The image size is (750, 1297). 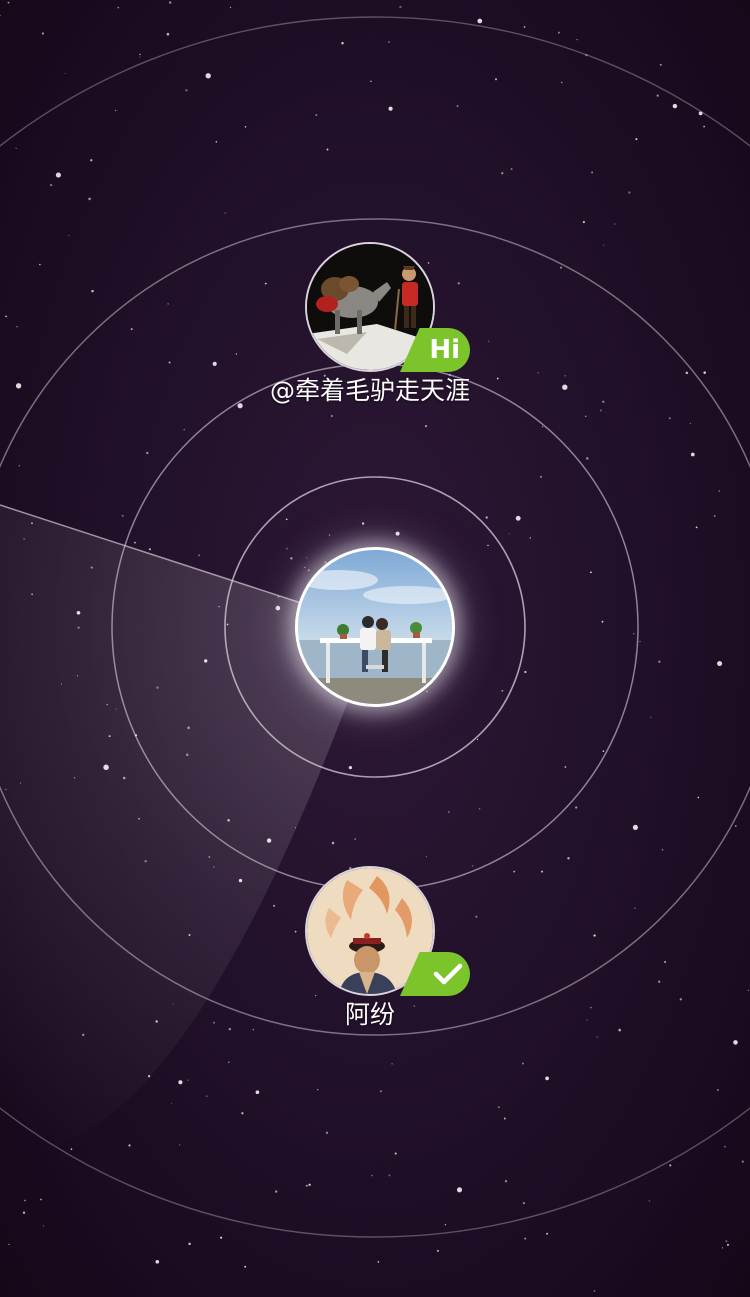 What do you see at coordinates (375, 627) in the screenshot?
I see `my-avatar` at bounding box center [375, 627].